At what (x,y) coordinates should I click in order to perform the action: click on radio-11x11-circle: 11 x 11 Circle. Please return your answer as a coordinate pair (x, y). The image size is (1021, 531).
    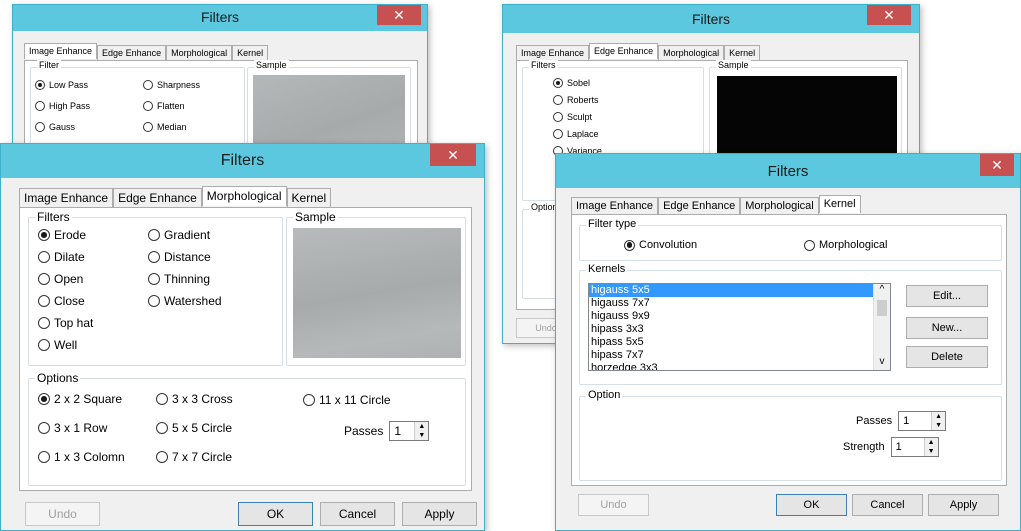
    Looking at the image, I should click on (347, 400).